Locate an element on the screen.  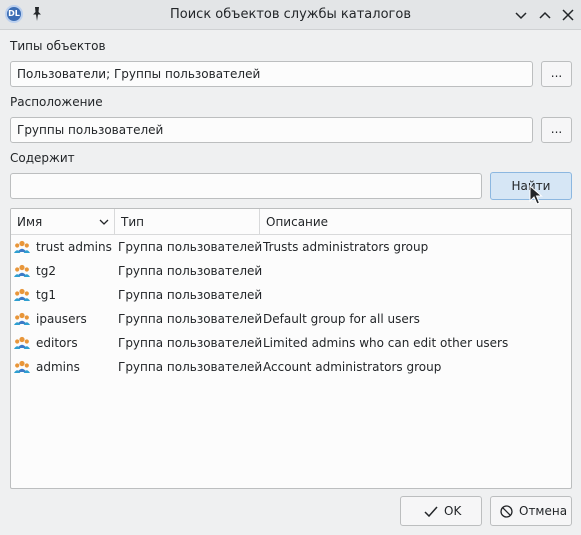
row-description: Trusts administrators group is located at coordinates (346, 247).